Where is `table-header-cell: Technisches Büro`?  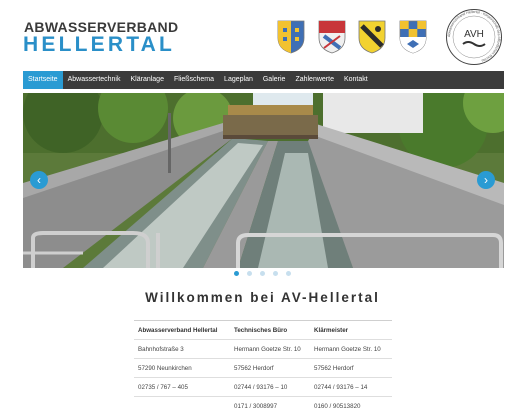
table-header-cell: Technisches Büro is located at coordinates (270, 330).